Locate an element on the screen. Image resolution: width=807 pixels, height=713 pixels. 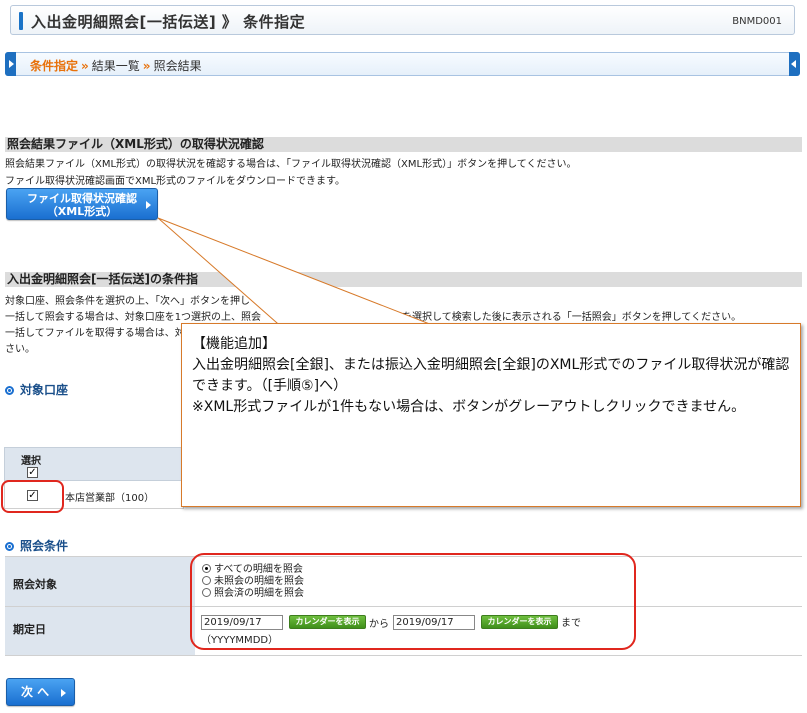
highlight-checkbox is located at coordinates (32, 496).